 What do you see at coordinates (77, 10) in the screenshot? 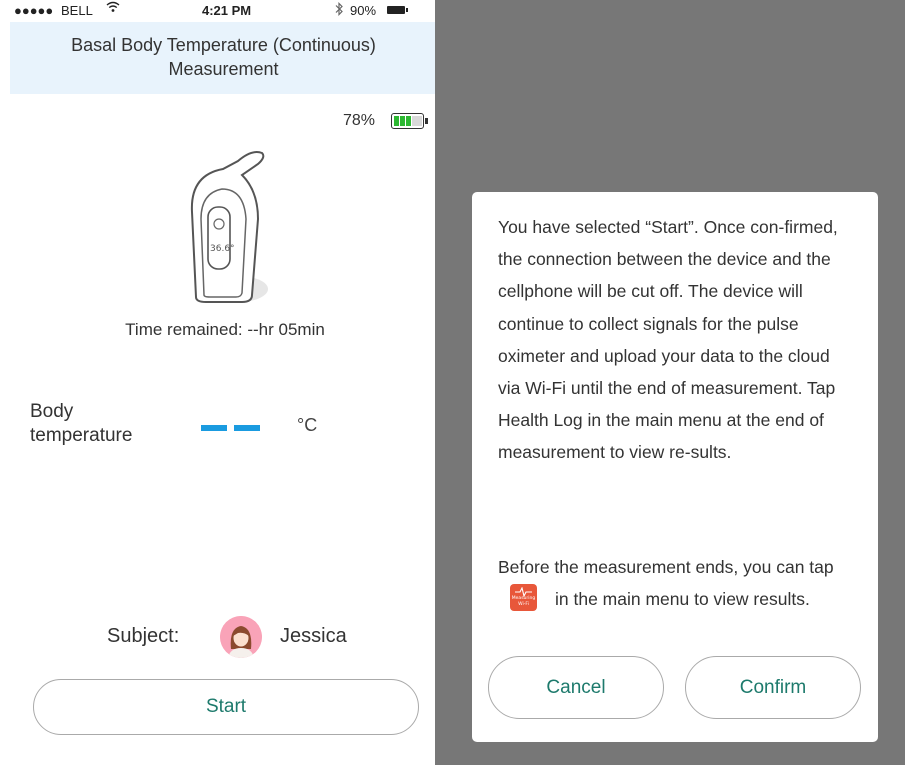
I see `carrier-name: BELL` at bounding box center [77, 10].